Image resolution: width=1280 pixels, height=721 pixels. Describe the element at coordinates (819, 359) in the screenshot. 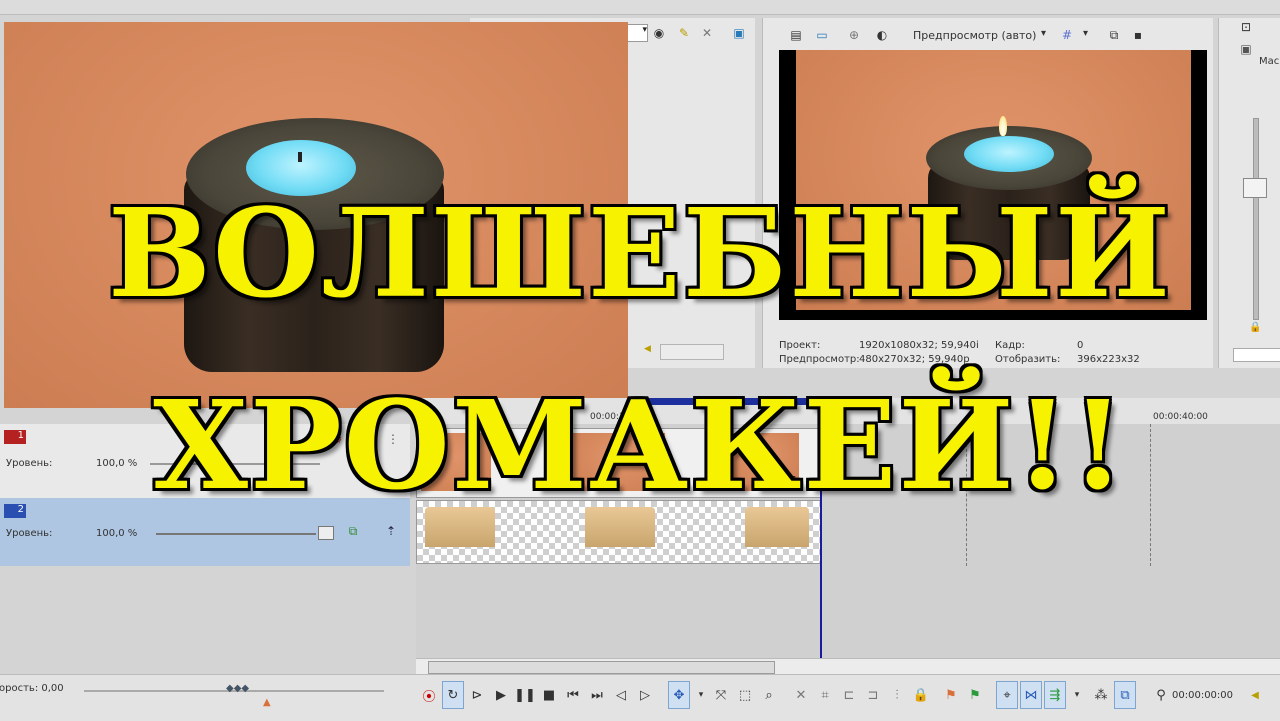

I see `preview-res-label: Предпросмотр:` at that location.